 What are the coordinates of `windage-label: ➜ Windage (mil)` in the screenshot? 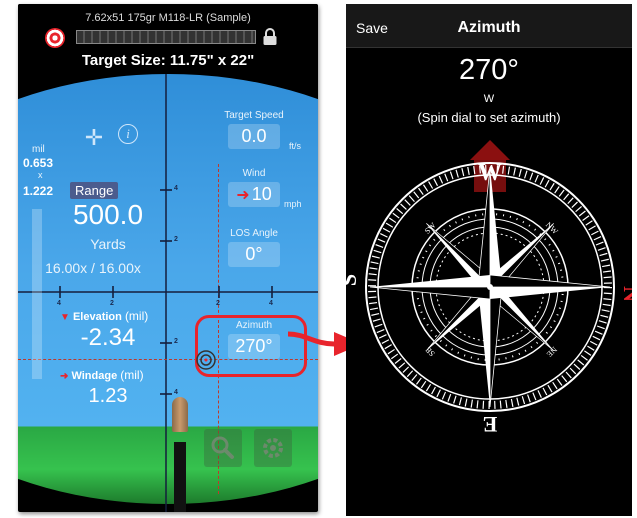 It's located at (102, 375).